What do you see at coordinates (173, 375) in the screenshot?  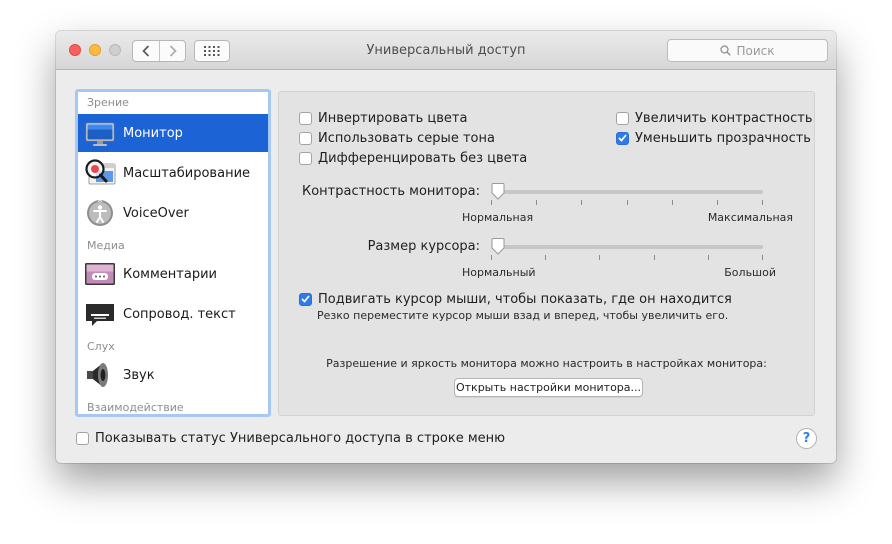 I see `sidebar-item-sound: Звук` at bounding box center [173, 375].